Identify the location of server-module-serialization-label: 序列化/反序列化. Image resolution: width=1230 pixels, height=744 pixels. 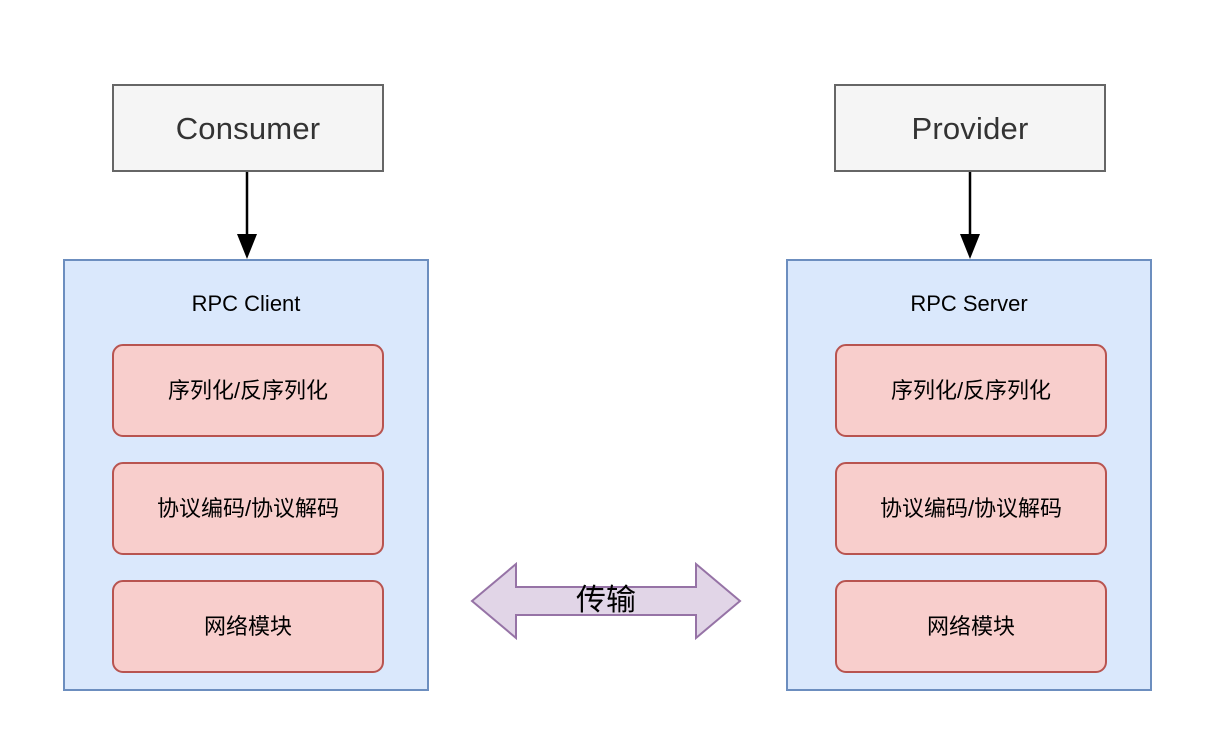
(971, 390).